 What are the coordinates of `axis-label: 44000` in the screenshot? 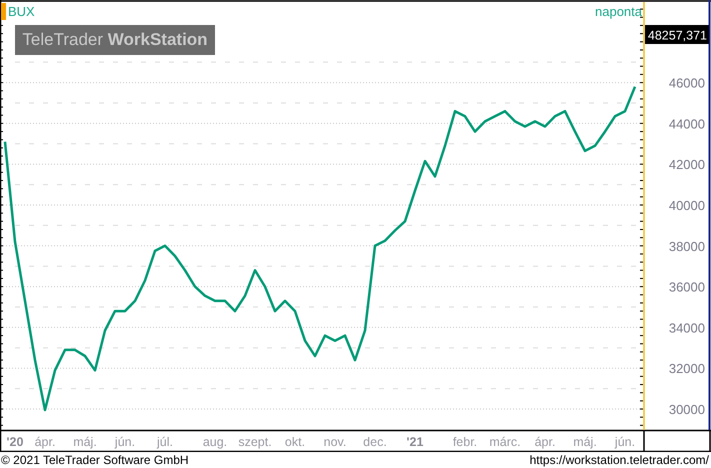 It's located at (686, 124).